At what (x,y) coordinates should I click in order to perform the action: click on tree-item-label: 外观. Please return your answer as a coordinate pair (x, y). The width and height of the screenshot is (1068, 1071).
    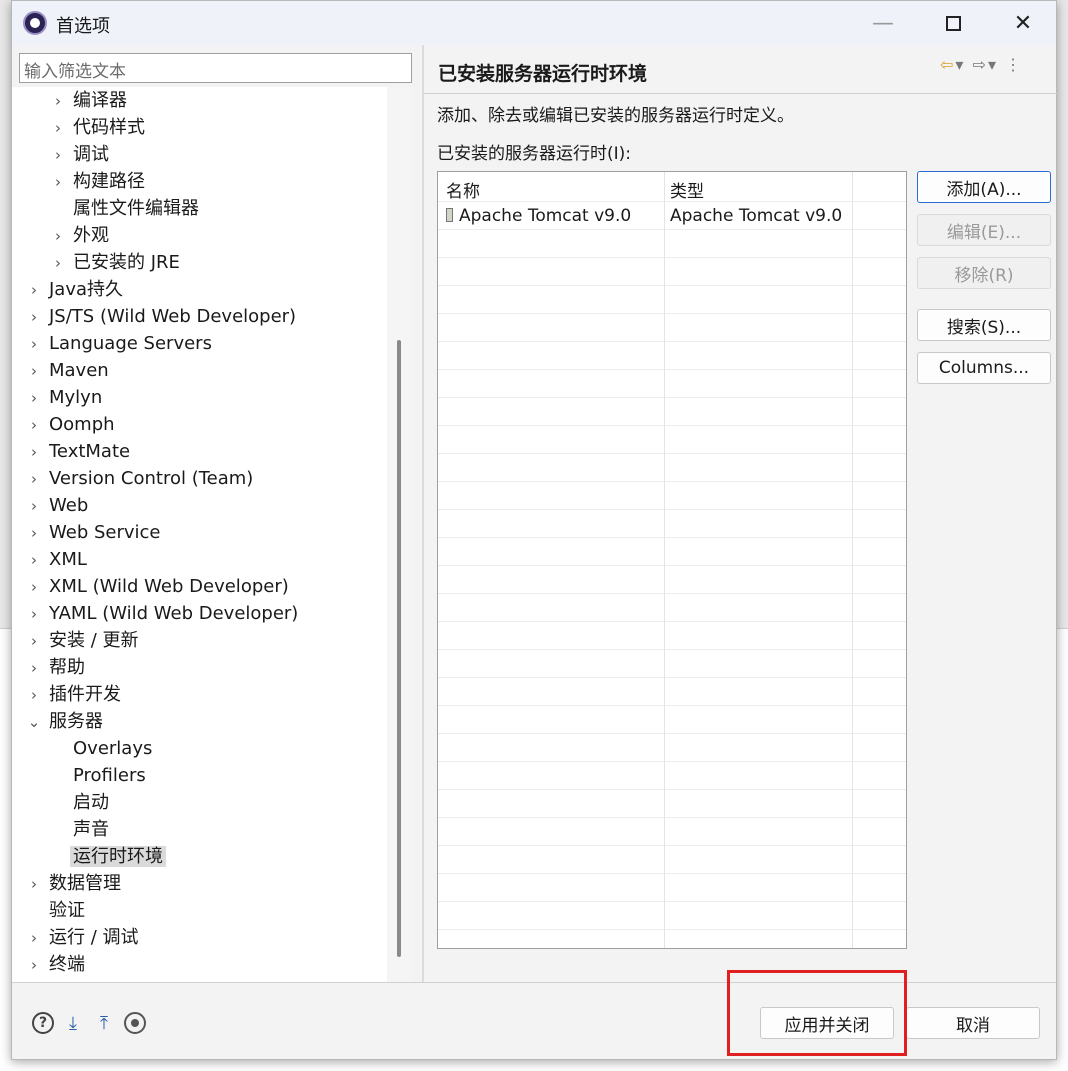
    Looking at the image, I should click on (91, 235).